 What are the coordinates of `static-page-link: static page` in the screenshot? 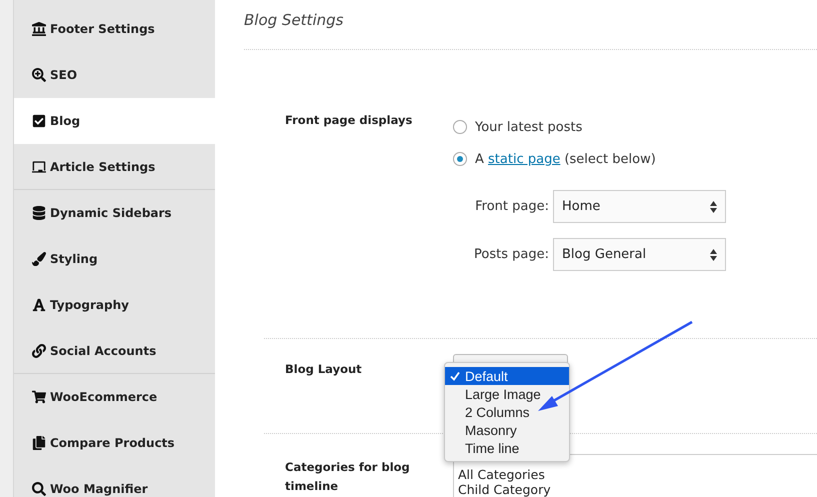 It's located at (524, 159).